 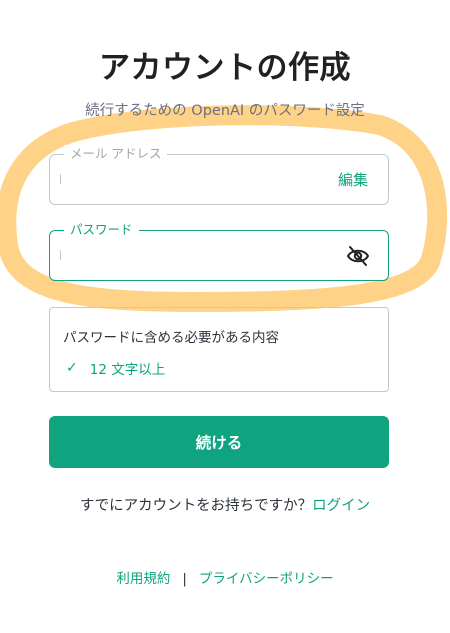 I want to click on login-row: すでにアカウントをお持ちですか？ログイン, so click(x=225, y=504).